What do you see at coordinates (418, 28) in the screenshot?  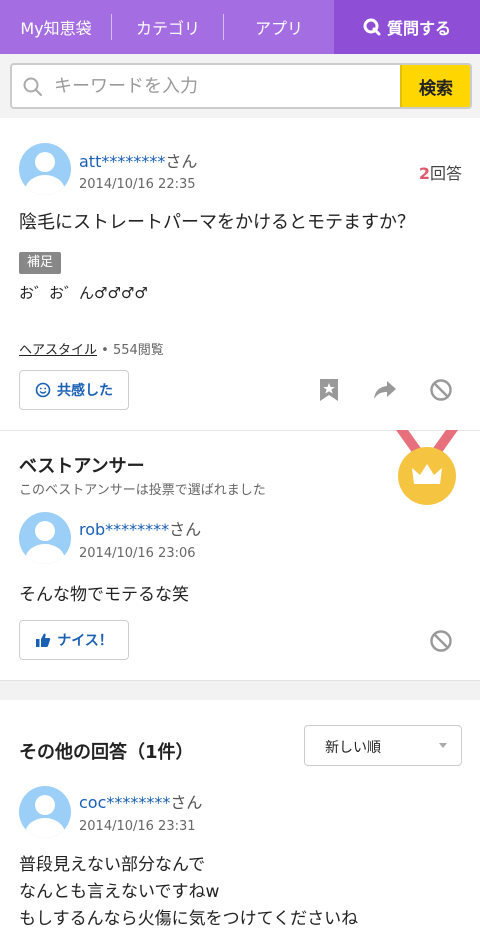 I see `ask-question-label: 質問する` at bounding box center [418, 28].